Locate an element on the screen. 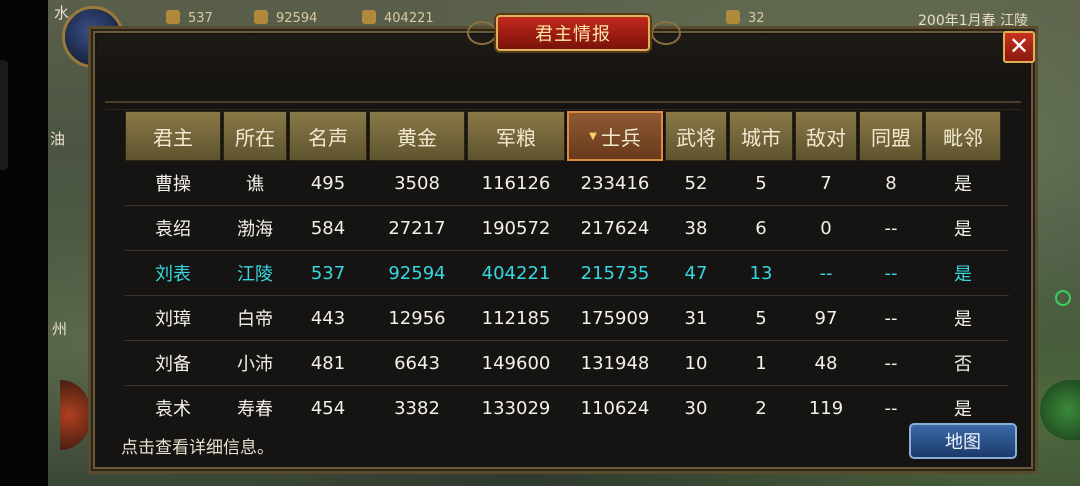  column-header-0: 君主 is located at coordinates (173, 136).